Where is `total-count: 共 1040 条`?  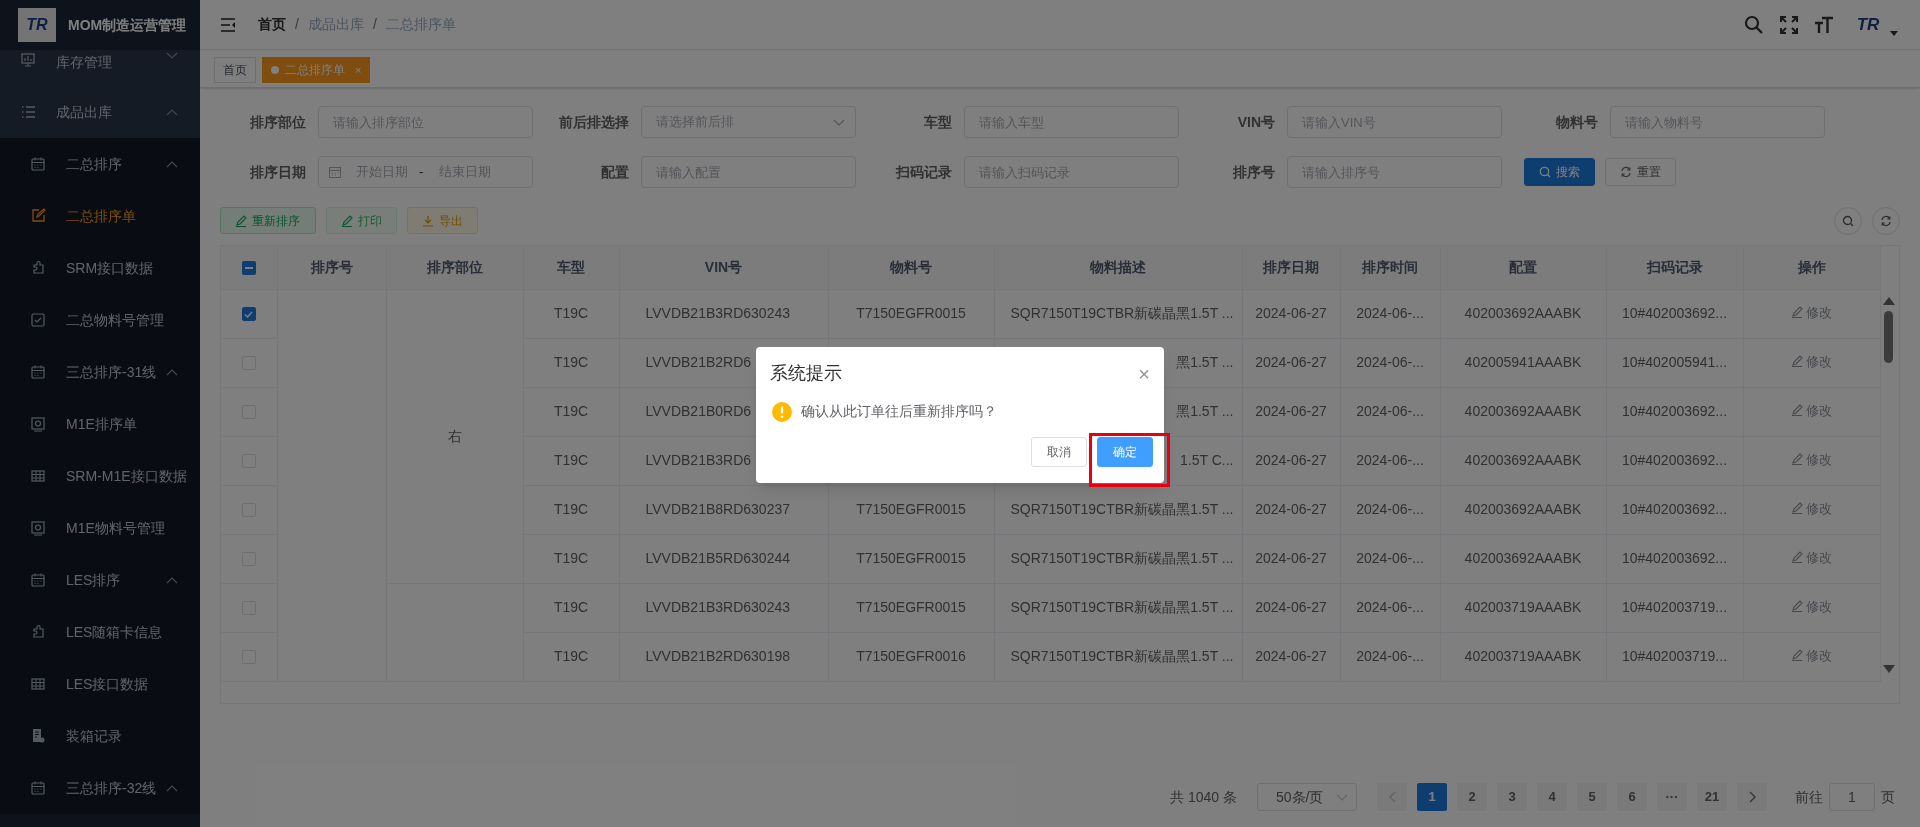
total-count: 共 1040 条 is located at coordinates (1203, 797).